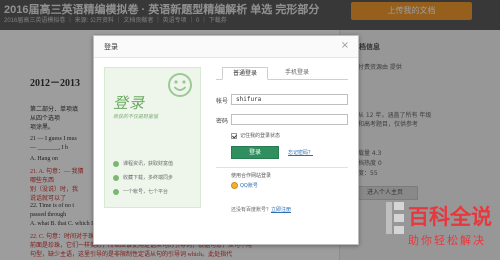 This screenshot has width=500, height=260. I want to click on dialog-title: 登录, so click(111, 47).